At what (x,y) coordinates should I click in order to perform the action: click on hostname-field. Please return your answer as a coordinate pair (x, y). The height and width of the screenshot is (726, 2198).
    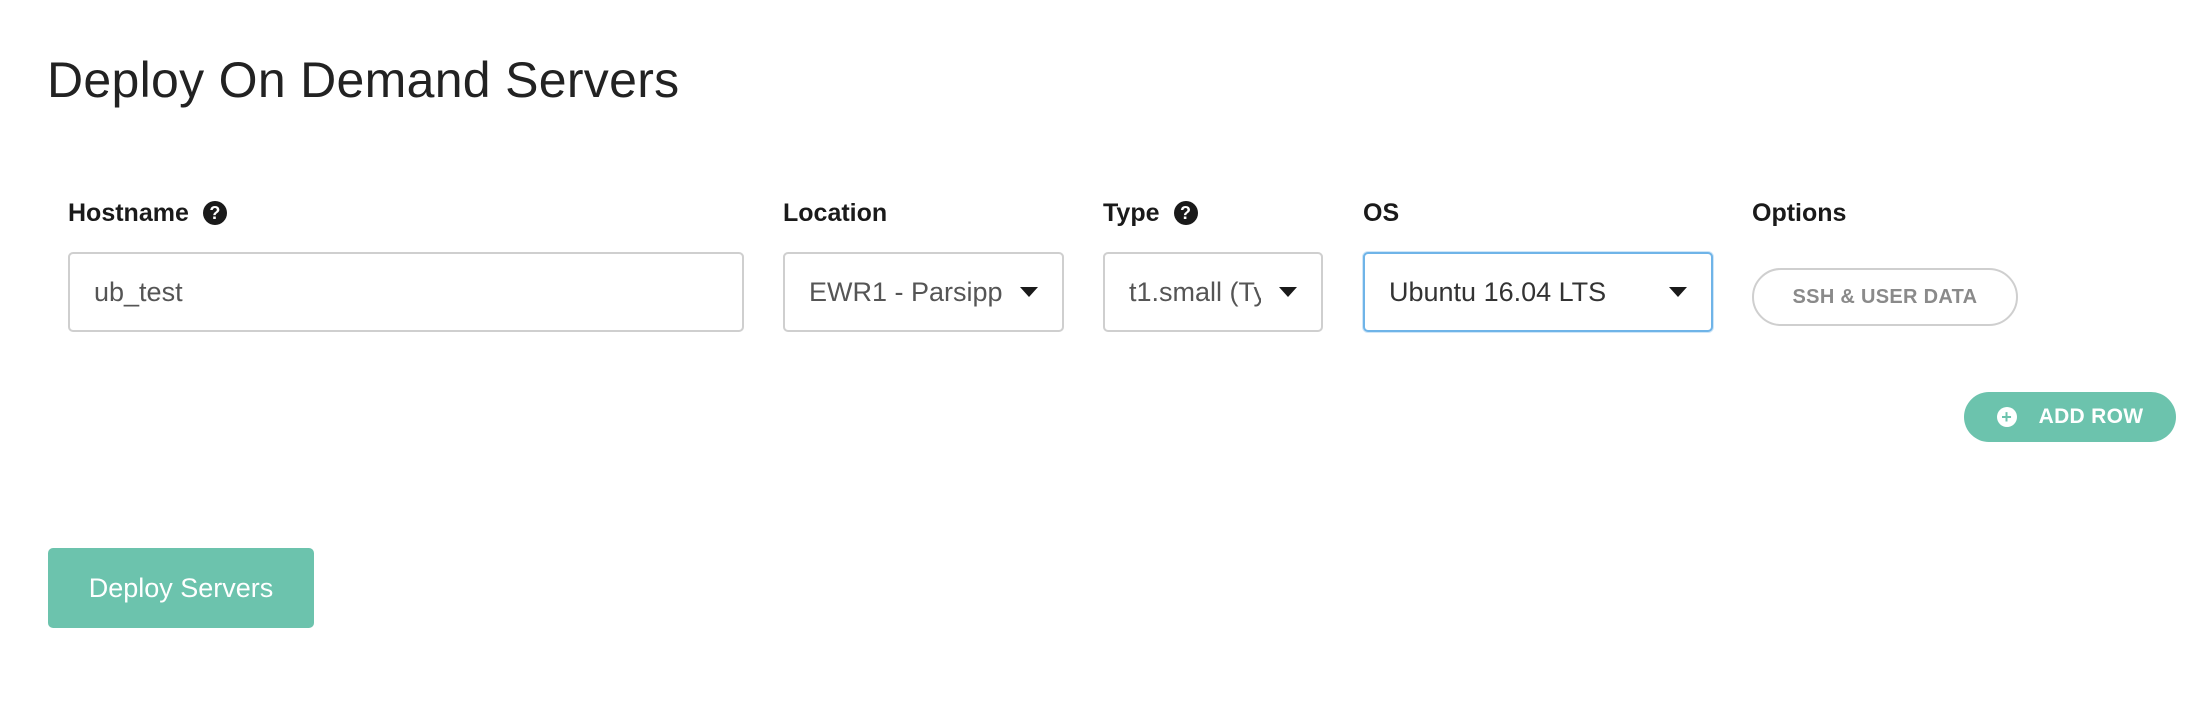
    Looking at the image, I should click on (406, 292).